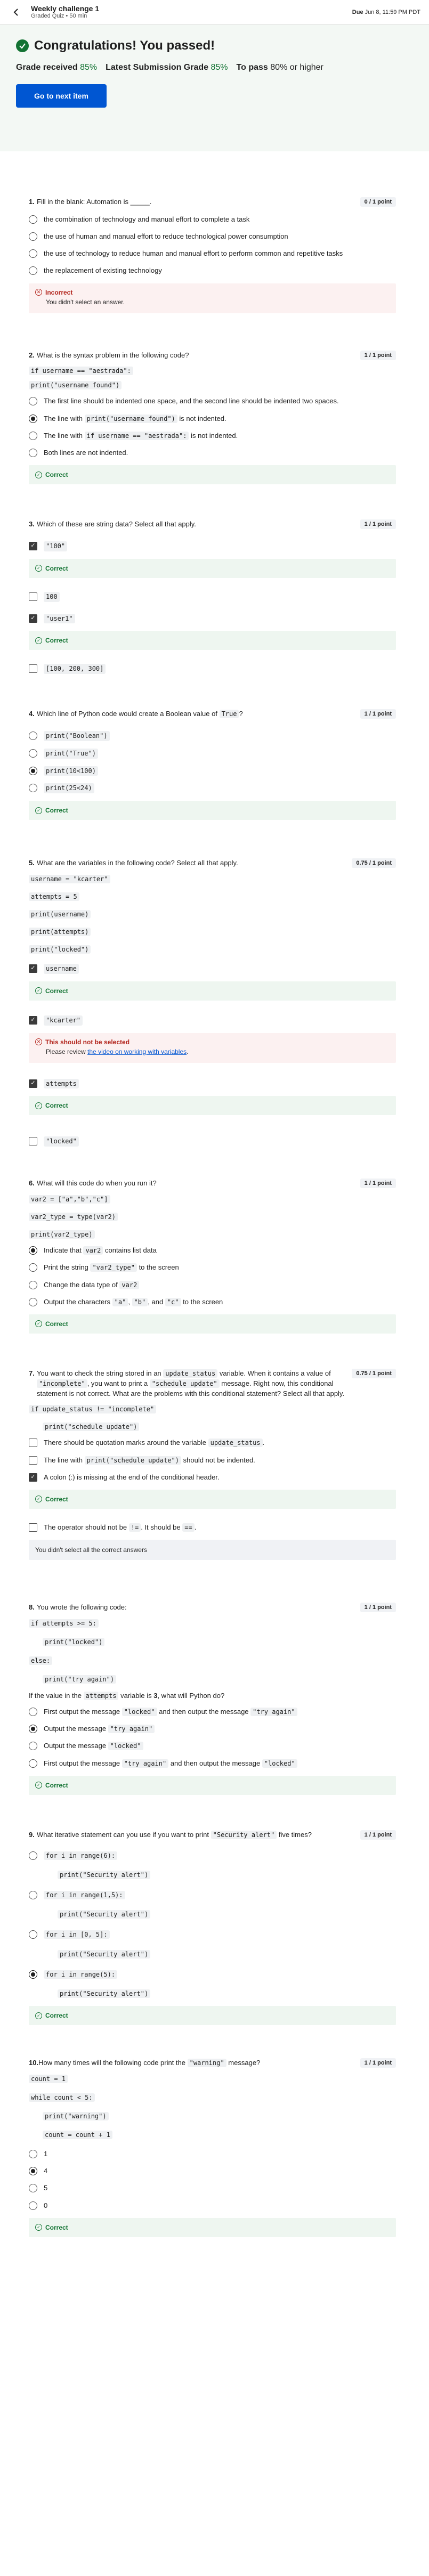 The image size is (429, 2576). I want to click on option: the replacement of existing technology, so click(212, 270).